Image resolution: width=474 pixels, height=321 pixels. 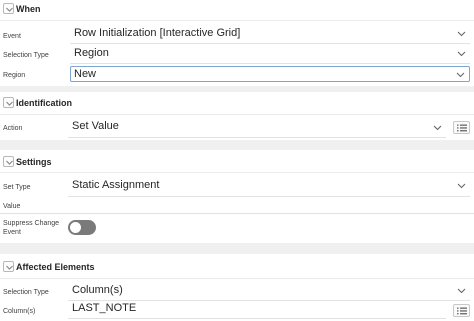 What do you see at coordinates (28, 9) in the screenshot?
I see `section-title: When` at bounding box center [28, 9].